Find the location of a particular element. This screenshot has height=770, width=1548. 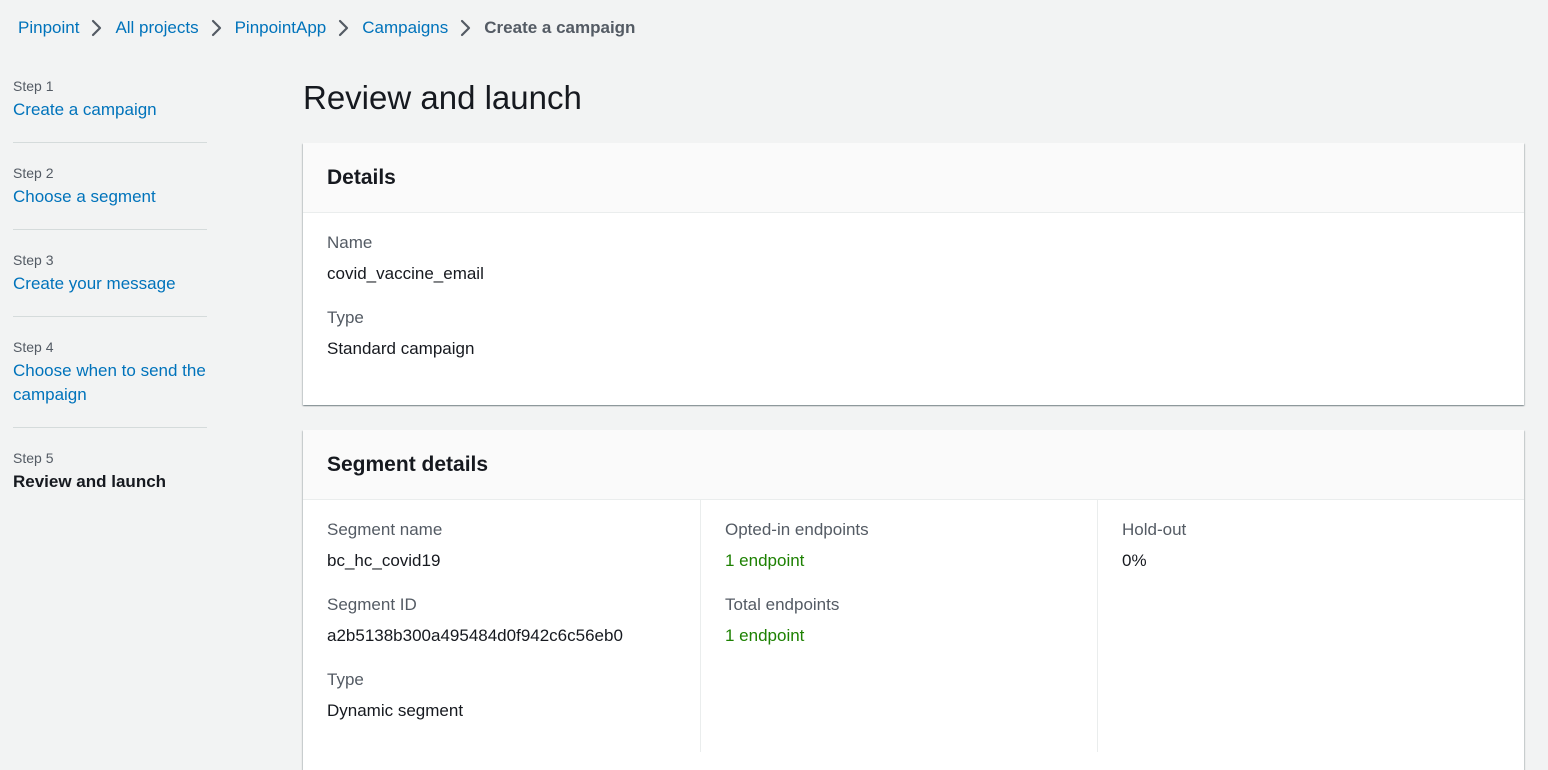

opted-in-endpoints-label: Opted-in endpoints is located at coordinates (797, 529).